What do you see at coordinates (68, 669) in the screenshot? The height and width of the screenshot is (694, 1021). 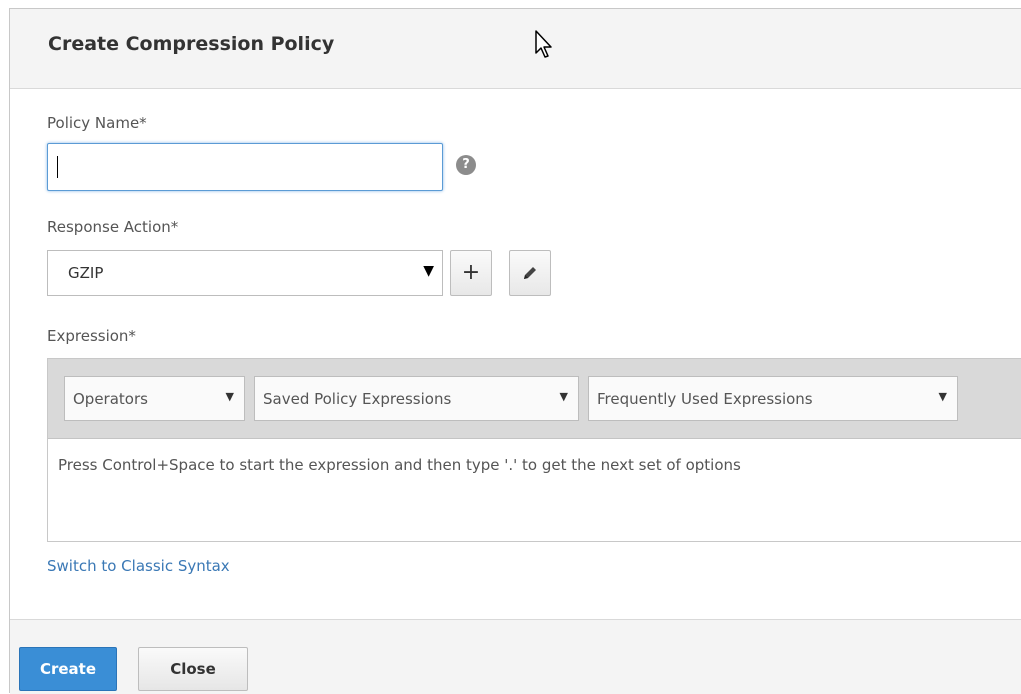 I see `create-button: Create` at bounding box center [68, 669].